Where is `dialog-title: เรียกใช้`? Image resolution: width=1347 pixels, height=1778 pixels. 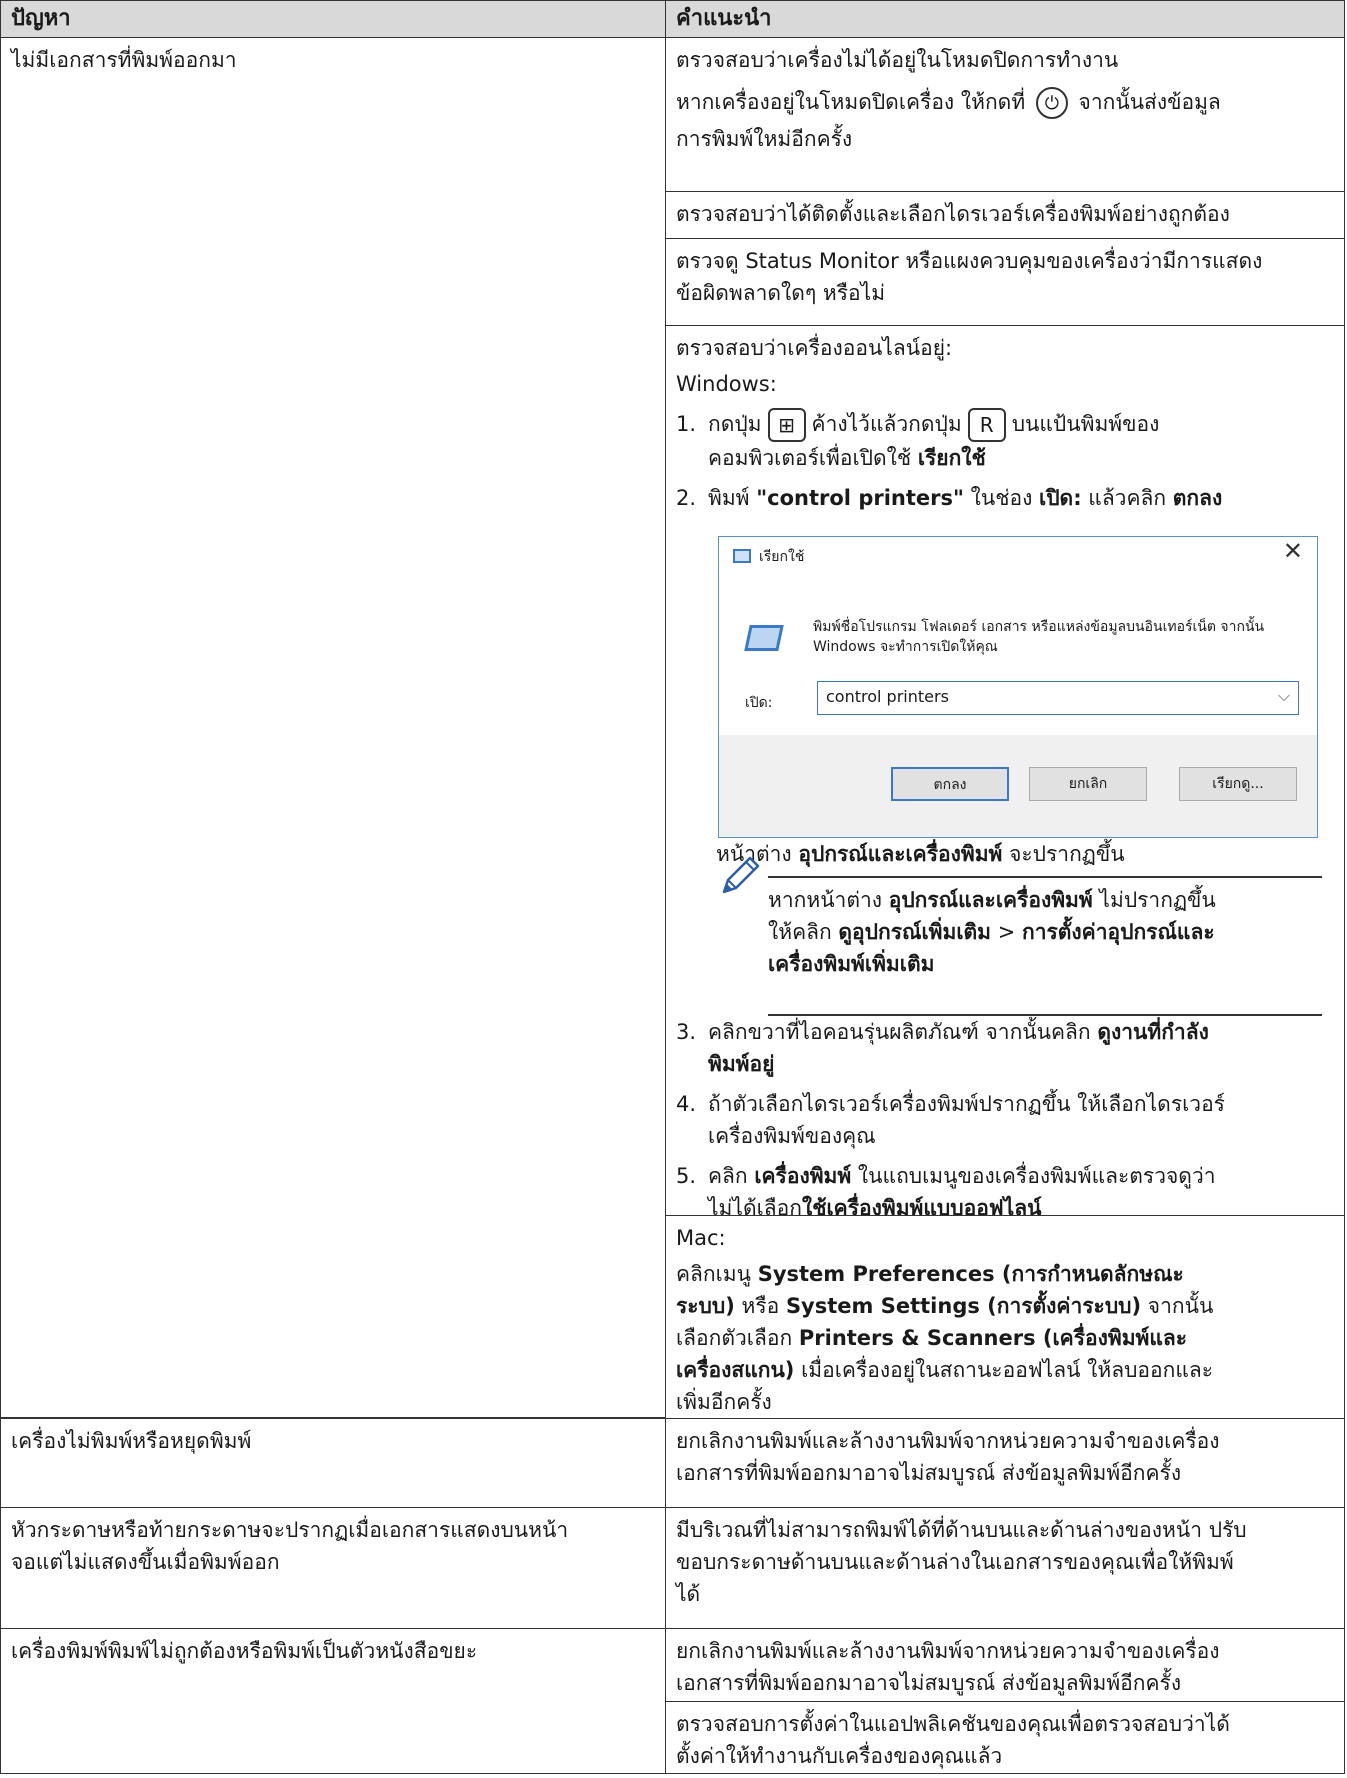
dialog-title: เรียกใช้ is located at coordinates (782, 557).